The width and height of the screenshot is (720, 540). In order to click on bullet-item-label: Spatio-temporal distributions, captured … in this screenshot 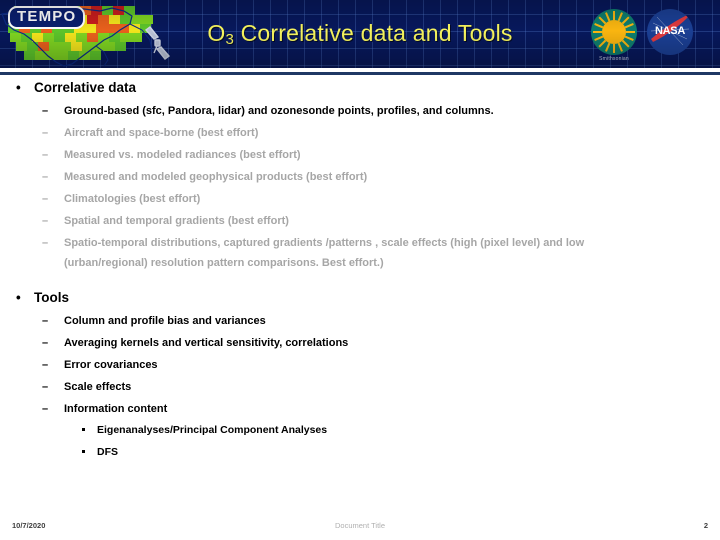, I will do `click(324, 253)`.